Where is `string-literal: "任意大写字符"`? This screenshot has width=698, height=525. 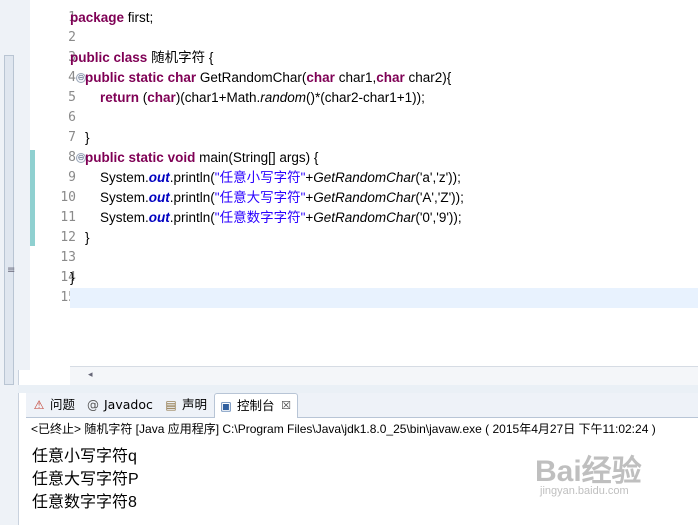
string-literal: "任意大写字符" is located at coordinates (260, 197).